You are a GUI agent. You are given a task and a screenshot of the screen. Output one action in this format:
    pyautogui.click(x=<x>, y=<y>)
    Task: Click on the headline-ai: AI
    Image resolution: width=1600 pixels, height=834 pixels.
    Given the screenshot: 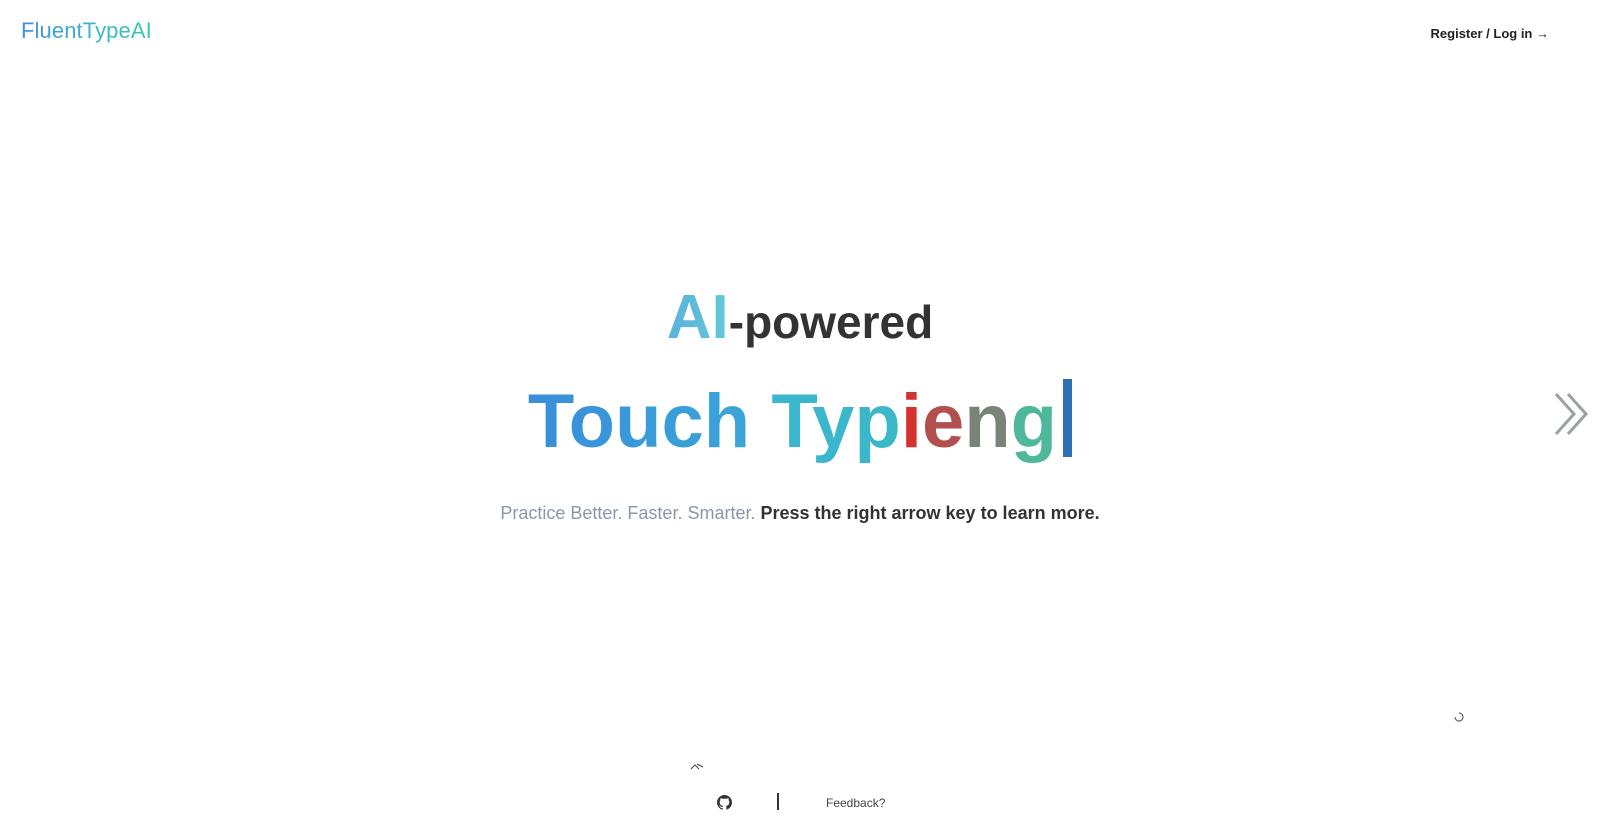 What is the action you would take?
    pyautogui.click(x=697, y=317)
    